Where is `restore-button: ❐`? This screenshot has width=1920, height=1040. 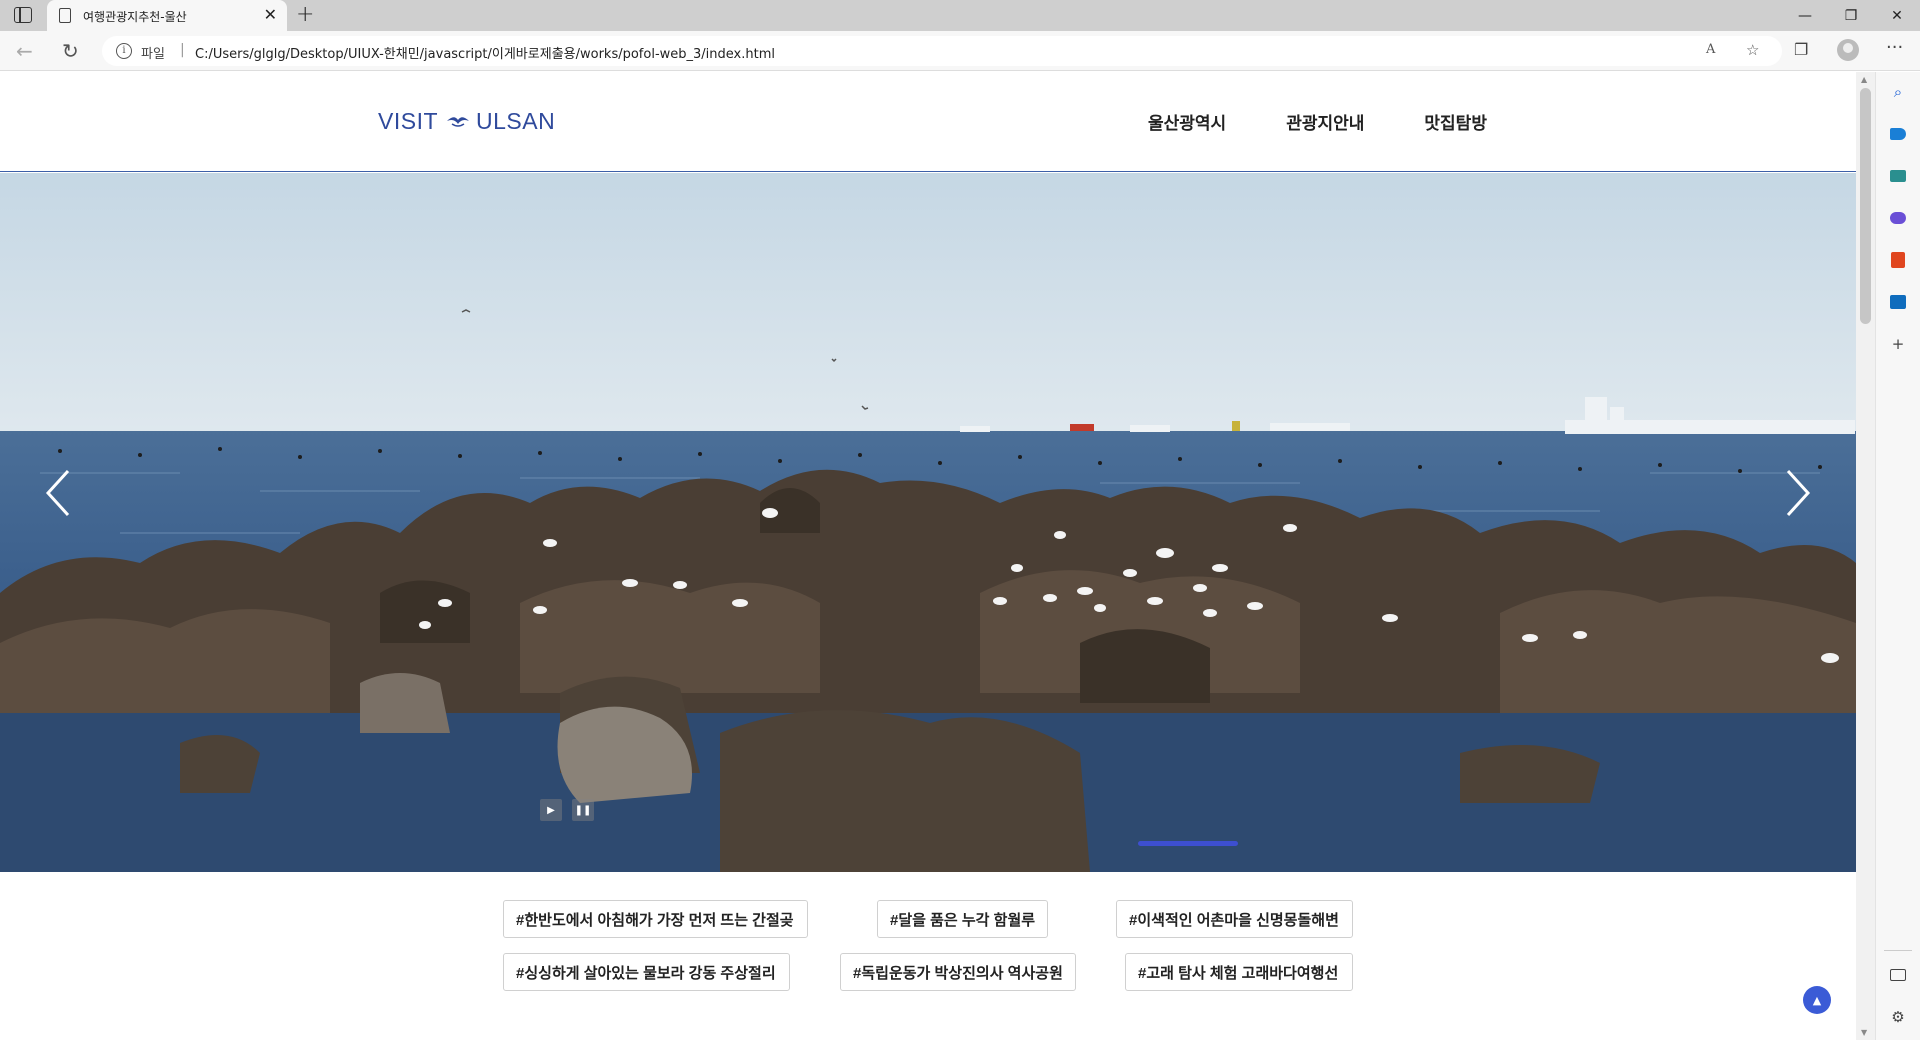
restore-button: ❐ is located at coordinates (1851, 15).